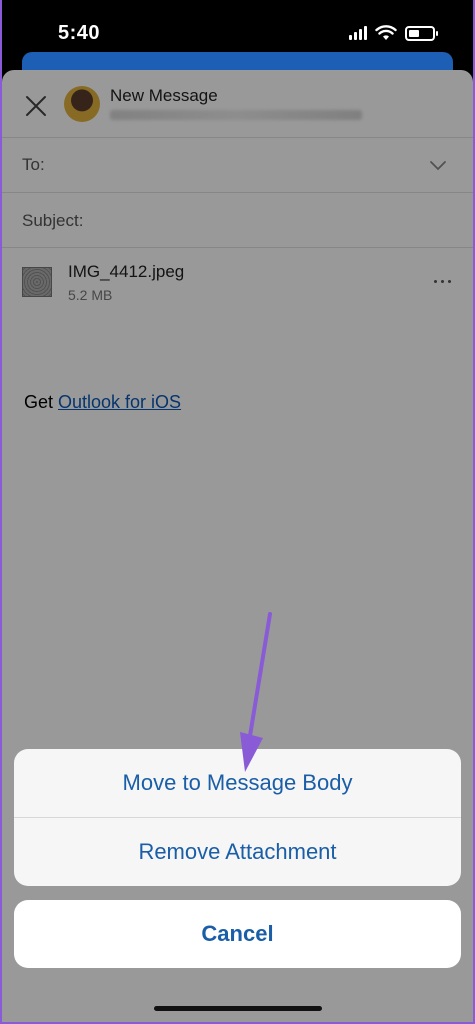 The width and height of the screenshot is (475, 1024). Describe the element at coordinates (358, 33) in the screenshot. I see `signal-icon` at that location.